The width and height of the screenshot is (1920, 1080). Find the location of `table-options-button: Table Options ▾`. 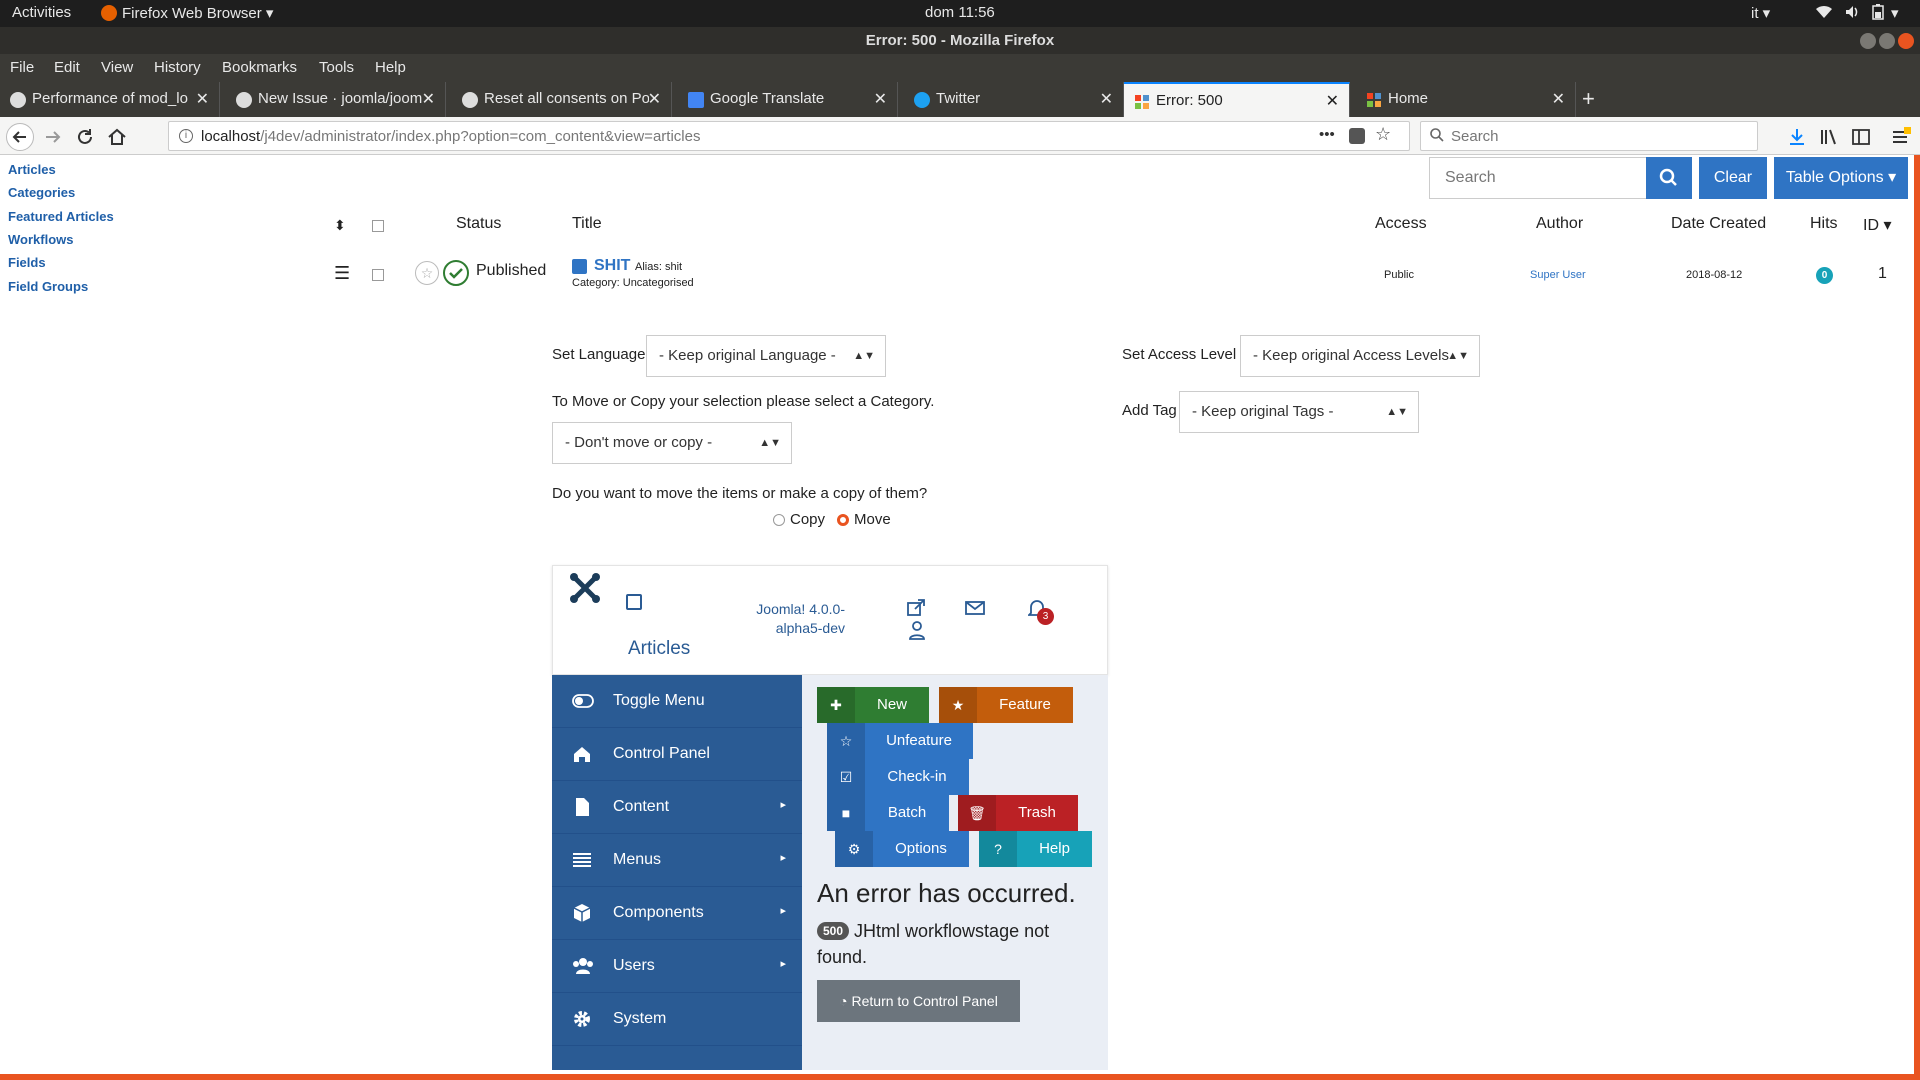

table-options-button: Table Options ▾ is located at coordinates (1841, 178).